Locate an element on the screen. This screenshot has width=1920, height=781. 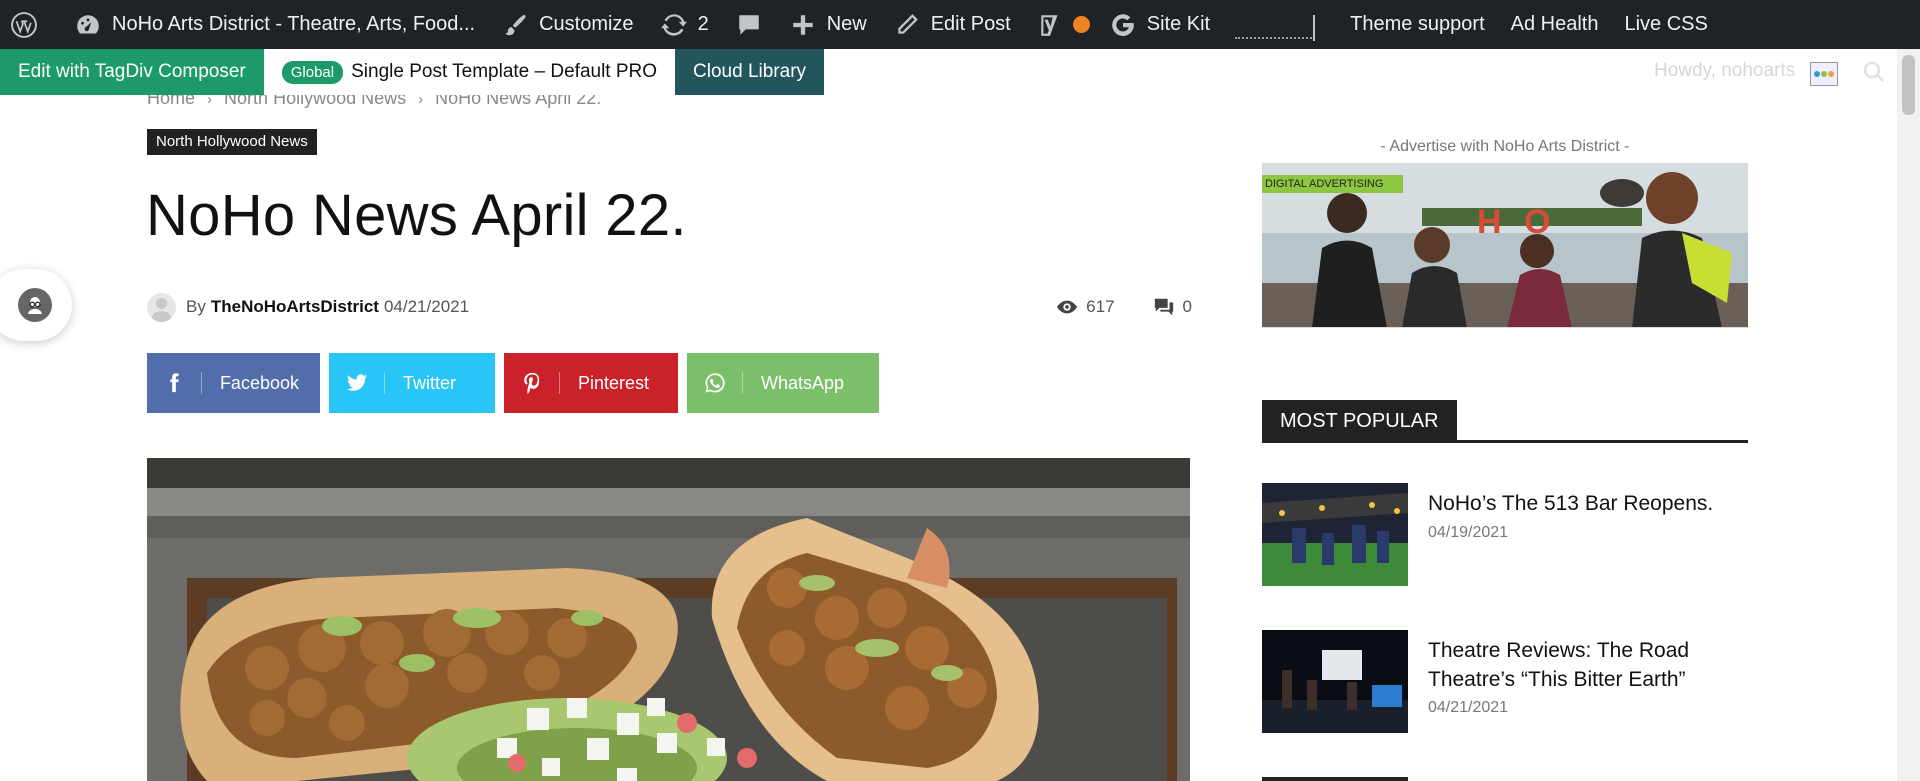
advertisement-banner: H O DIGITAL ADVERTISING is located at coordinates (1505, 245).